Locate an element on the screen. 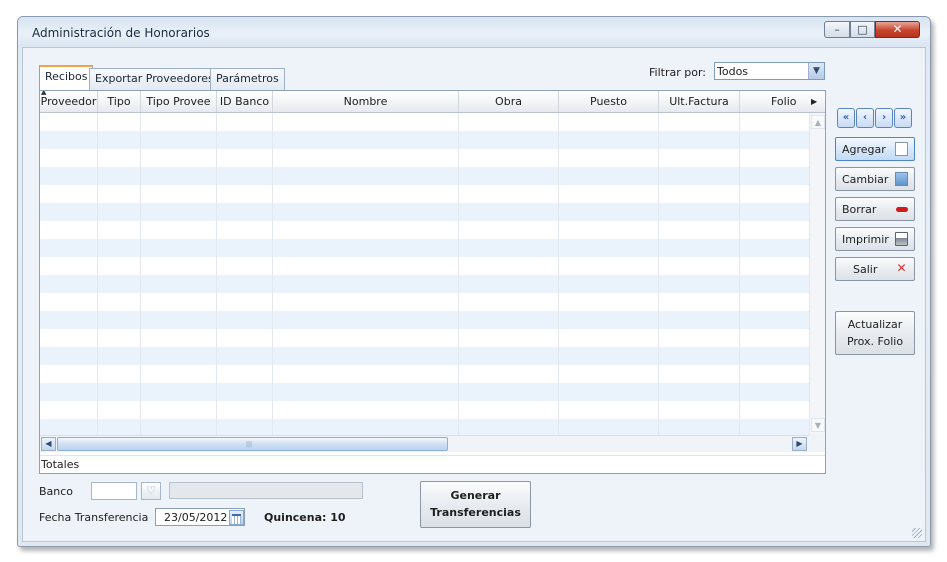 Image resolution: width=947 pixels, height=562 pixels. fecha-transferencia-value: 23/05/2012 is located at coordinates (196, 517).